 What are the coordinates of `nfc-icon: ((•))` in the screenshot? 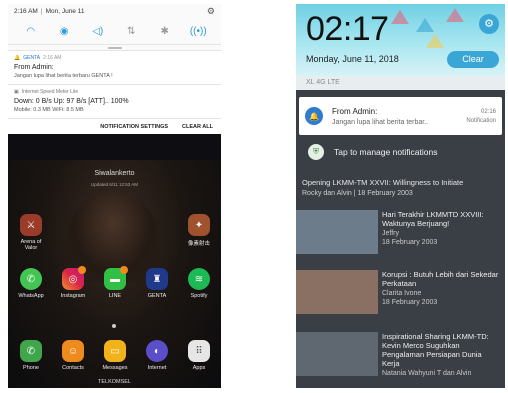 It's located at (198, 31).